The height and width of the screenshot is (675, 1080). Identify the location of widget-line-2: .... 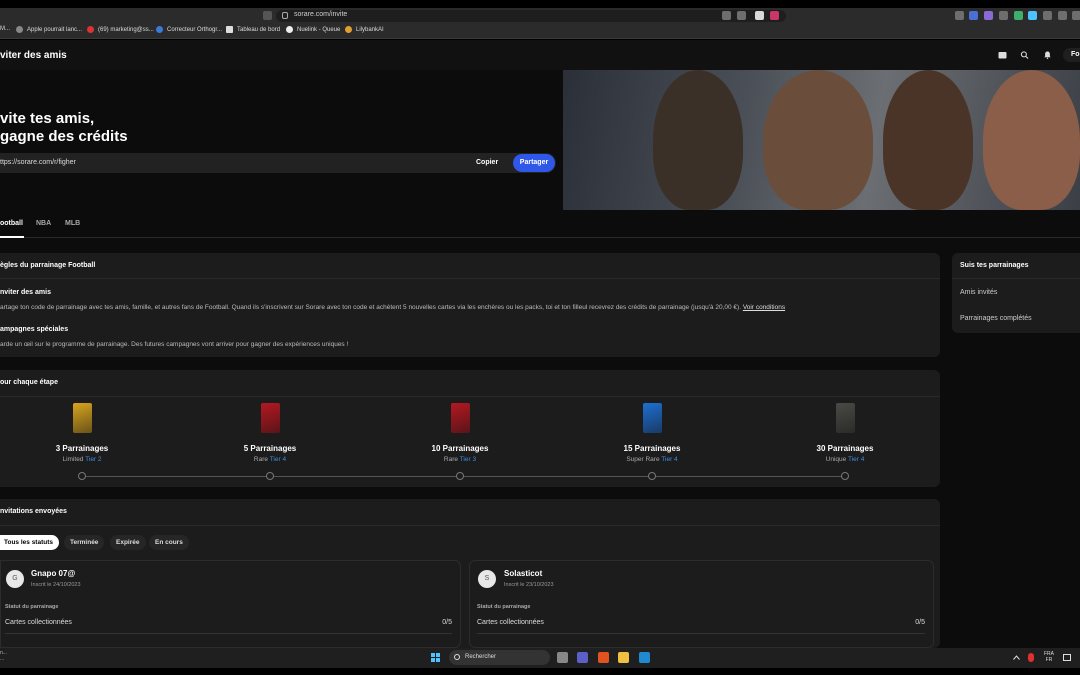
(2, 659).